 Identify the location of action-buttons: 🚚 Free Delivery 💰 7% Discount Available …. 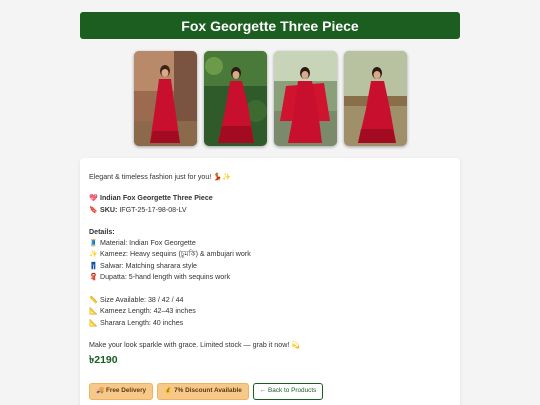
(206, 391).